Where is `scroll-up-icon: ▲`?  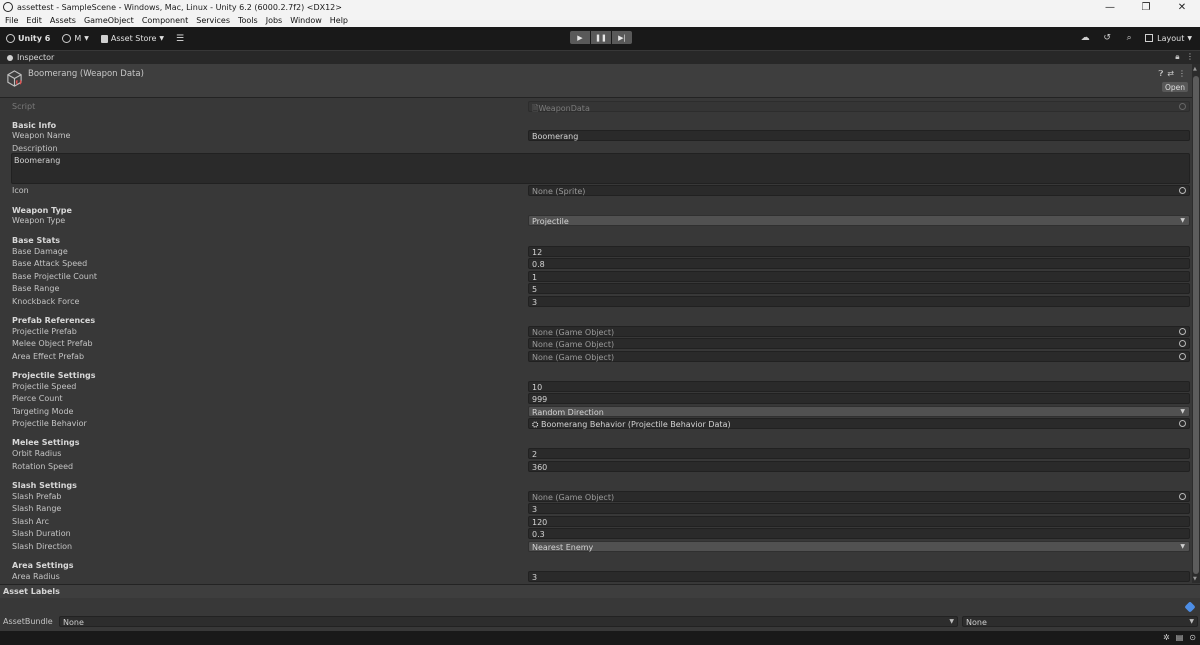
scroll-up-icon: ▲ is located at coordinates (1195, 69).